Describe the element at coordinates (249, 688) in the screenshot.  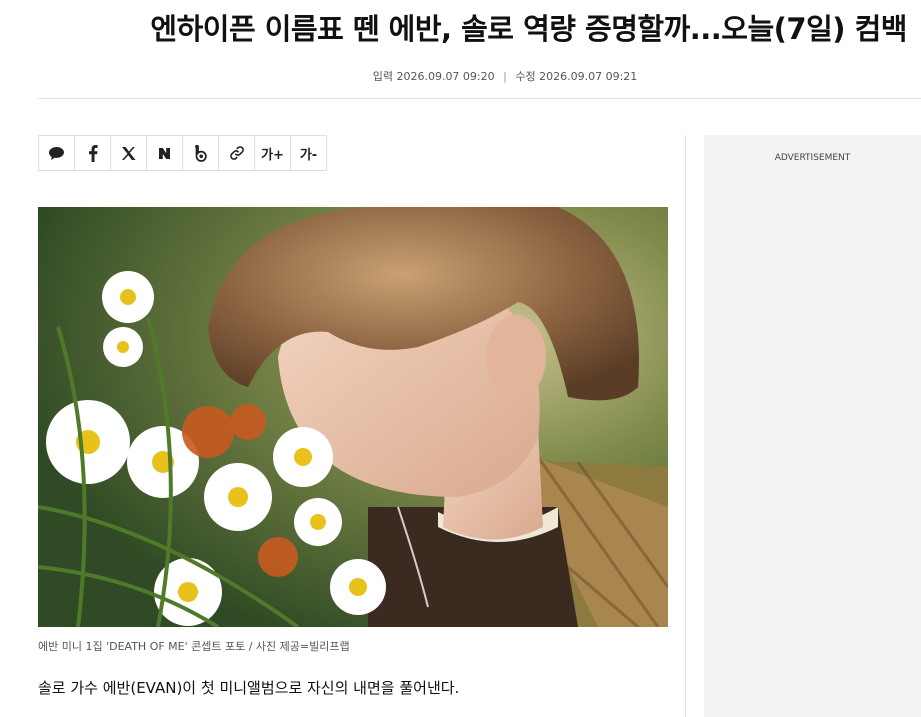
I see `article-lead-paragraph: 솔로 가수 에반(EVAN)이 첫 미니앨범으로 자신의 내면을 풀어낸다.` at that location.